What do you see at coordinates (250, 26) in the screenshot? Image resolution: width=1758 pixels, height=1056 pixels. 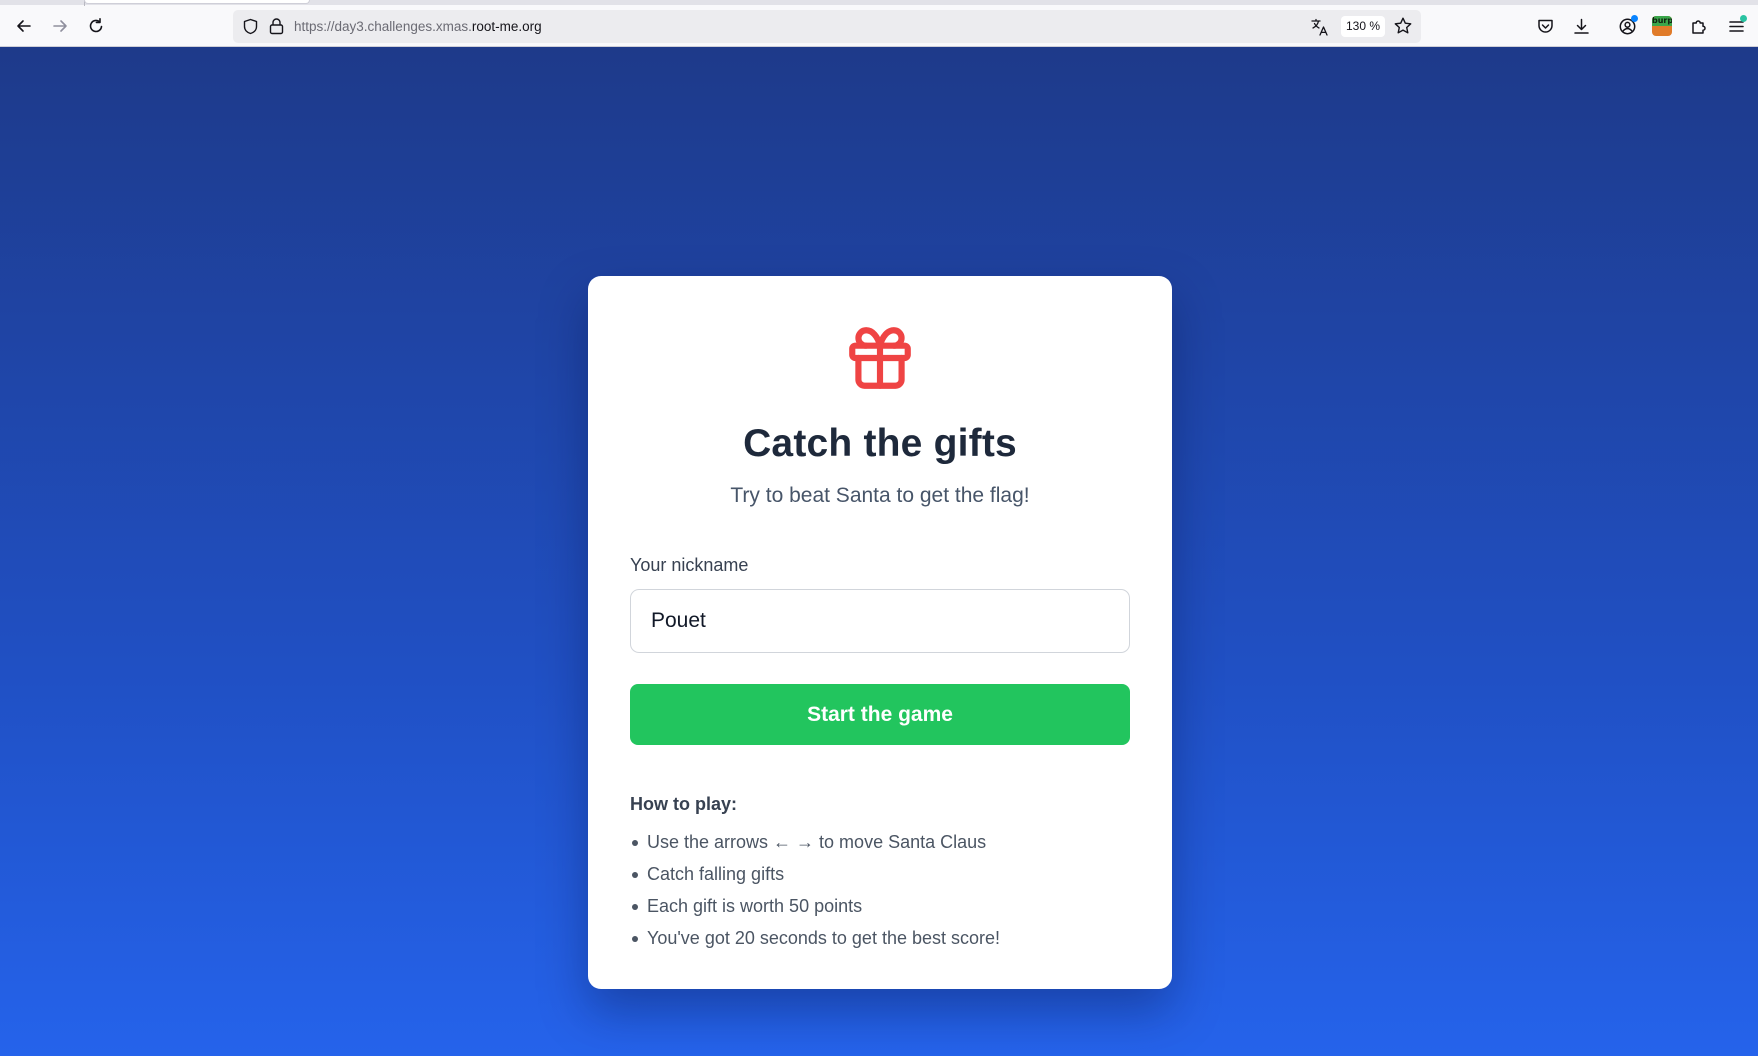 I see `shield-icon` at bounding box center [250, 26].